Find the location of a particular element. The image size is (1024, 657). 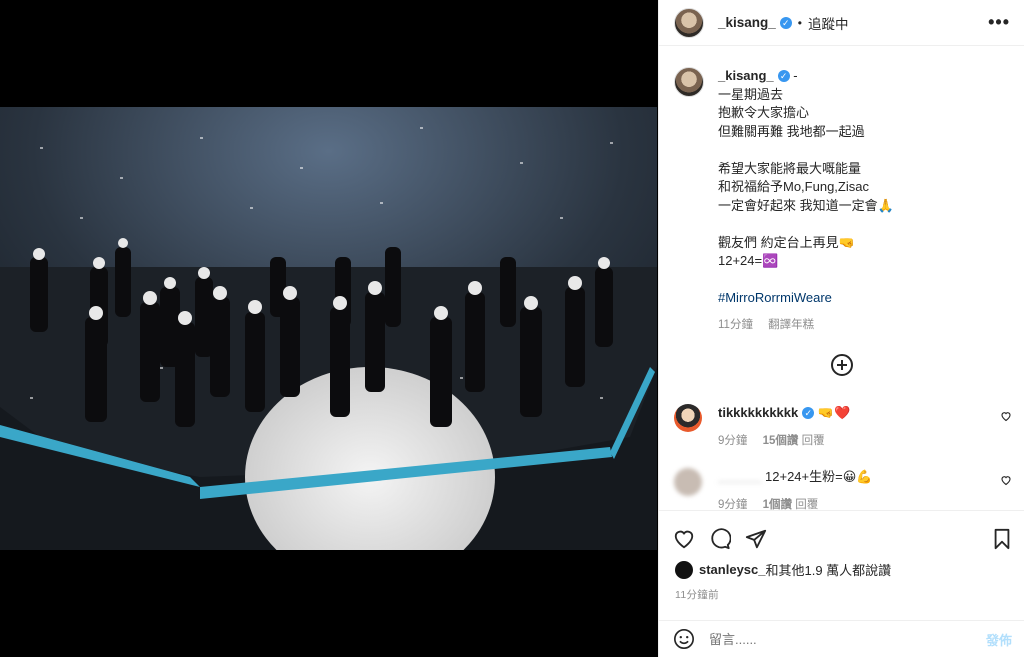

author-username: _kisang_ is located at coordinates (747, 22).